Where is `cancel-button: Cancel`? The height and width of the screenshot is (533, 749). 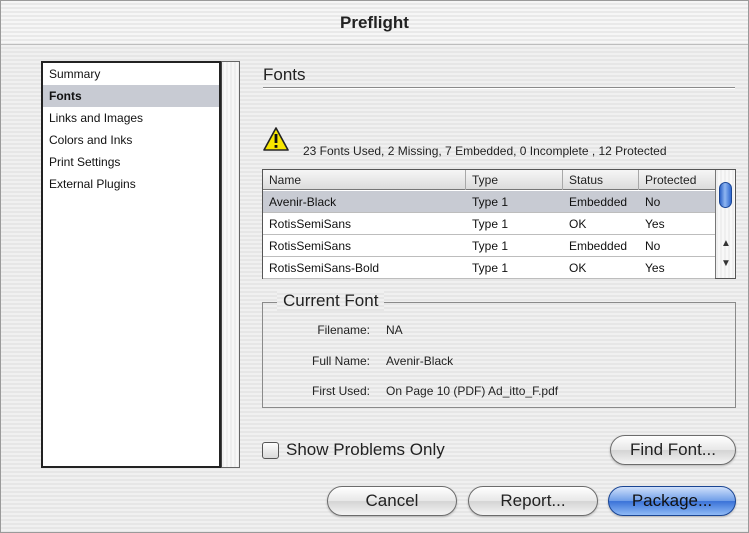
cancel-button: Cancel is located at coordinates (392, 501).